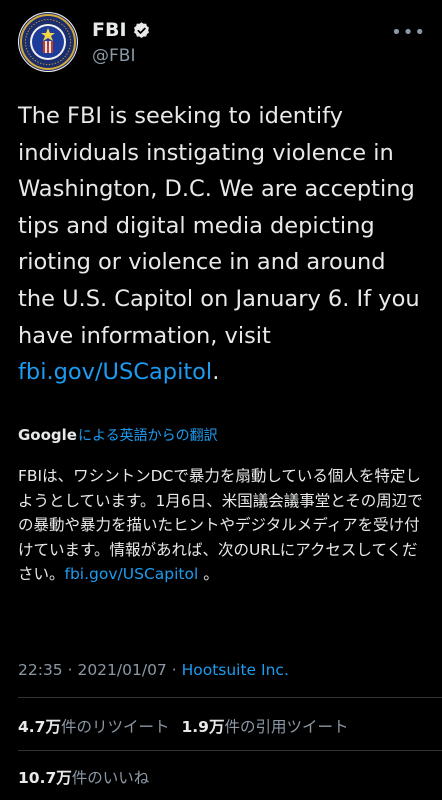 Image resolution: width=442 pixels, height=800 pixels. What do you see at coordinates (216, 372) in the screenshot?
I see `tweet-text-end: .` at bounding box center [216, 372].